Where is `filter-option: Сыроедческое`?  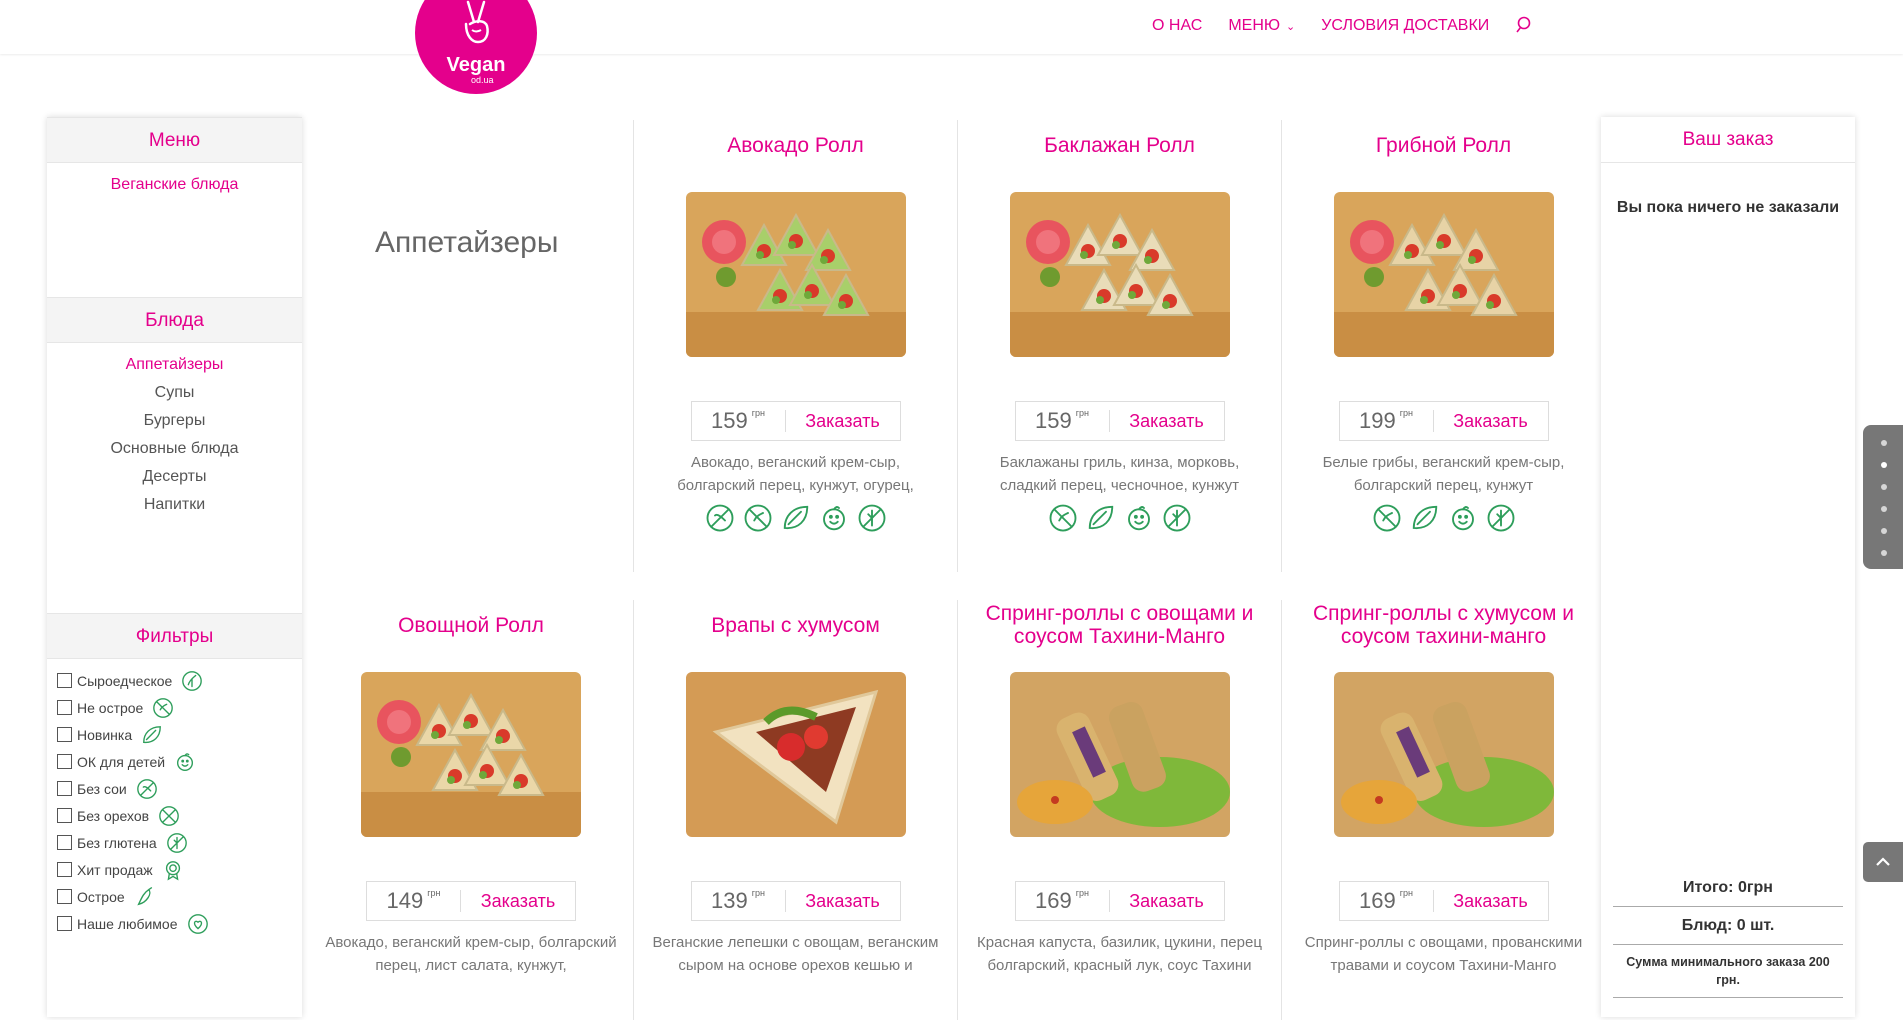 filter-option: Сыроедческое is located at coordinates (179, 680).